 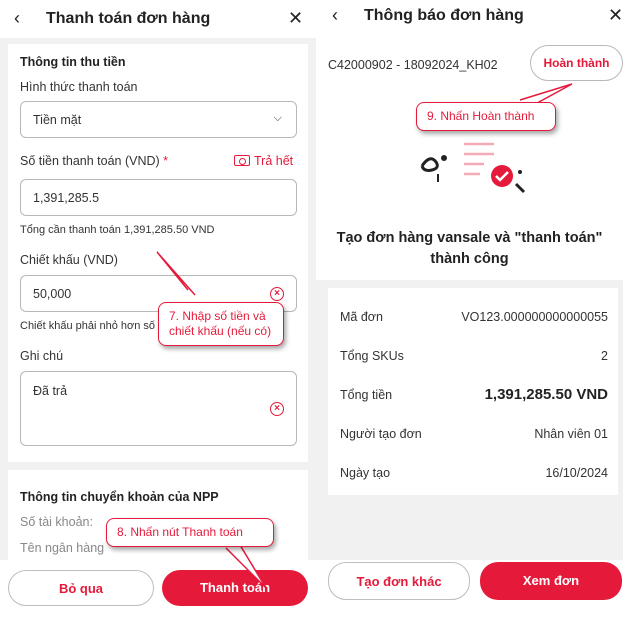 I want to click on success-illustration-icon, so click(x=473, y=165).